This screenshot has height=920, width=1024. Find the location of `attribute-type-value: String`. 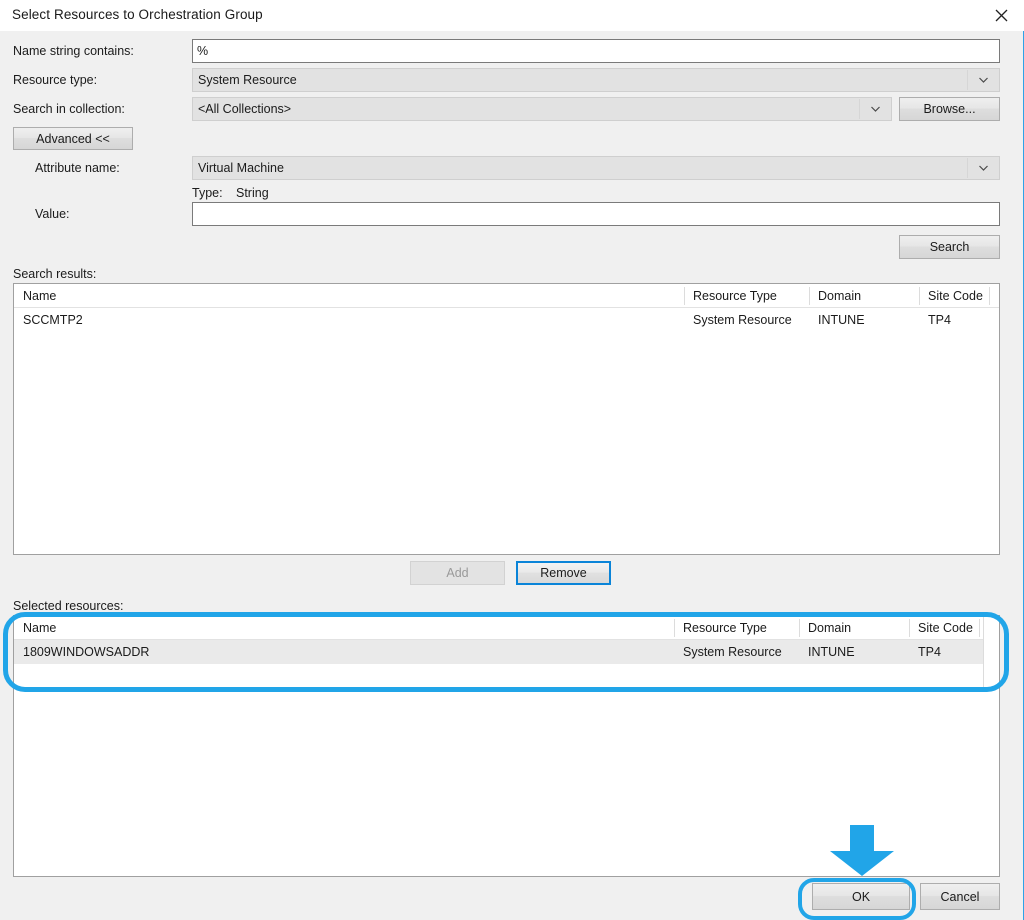

attribute-type-value: String is located at coordinates (252, 193).